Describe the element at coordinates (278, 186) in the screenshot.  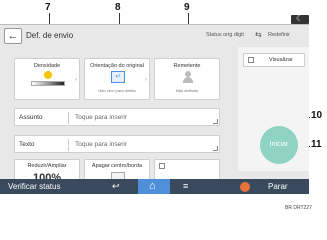
I see `stop-button: Parar` at that location.